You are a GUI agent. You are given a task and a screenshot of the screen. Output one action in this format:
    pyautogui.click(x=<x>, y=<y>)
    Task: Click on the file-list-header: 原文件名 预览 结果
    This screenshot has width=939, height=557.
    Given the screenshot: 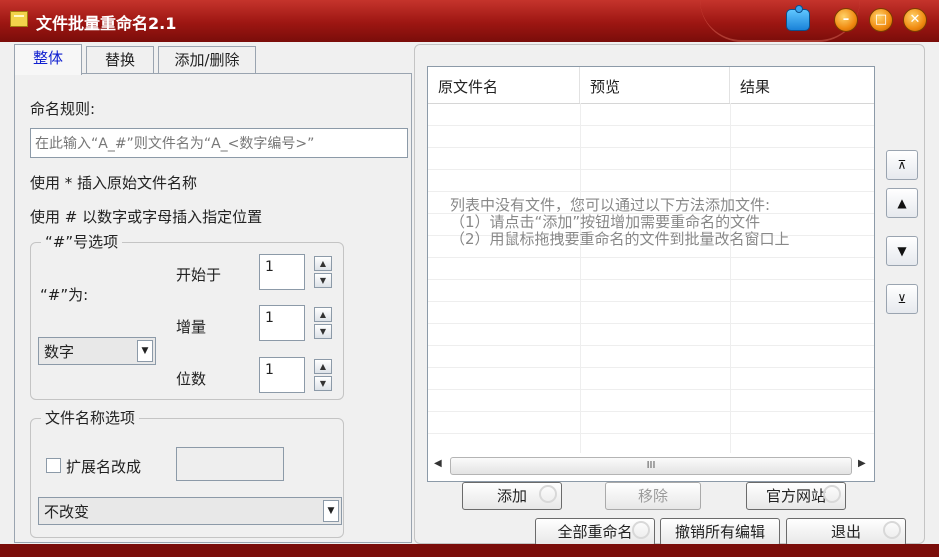 What is the action you would take?
    pyautogui.click(x=651, y=85)
    